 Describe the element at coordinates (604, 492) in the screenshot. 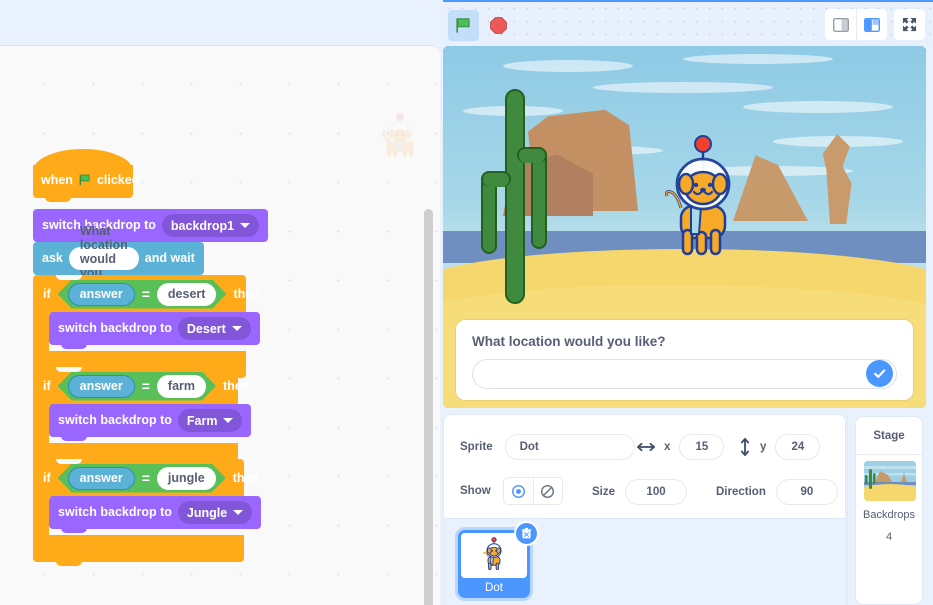

I see `size-label: Size` at that location.